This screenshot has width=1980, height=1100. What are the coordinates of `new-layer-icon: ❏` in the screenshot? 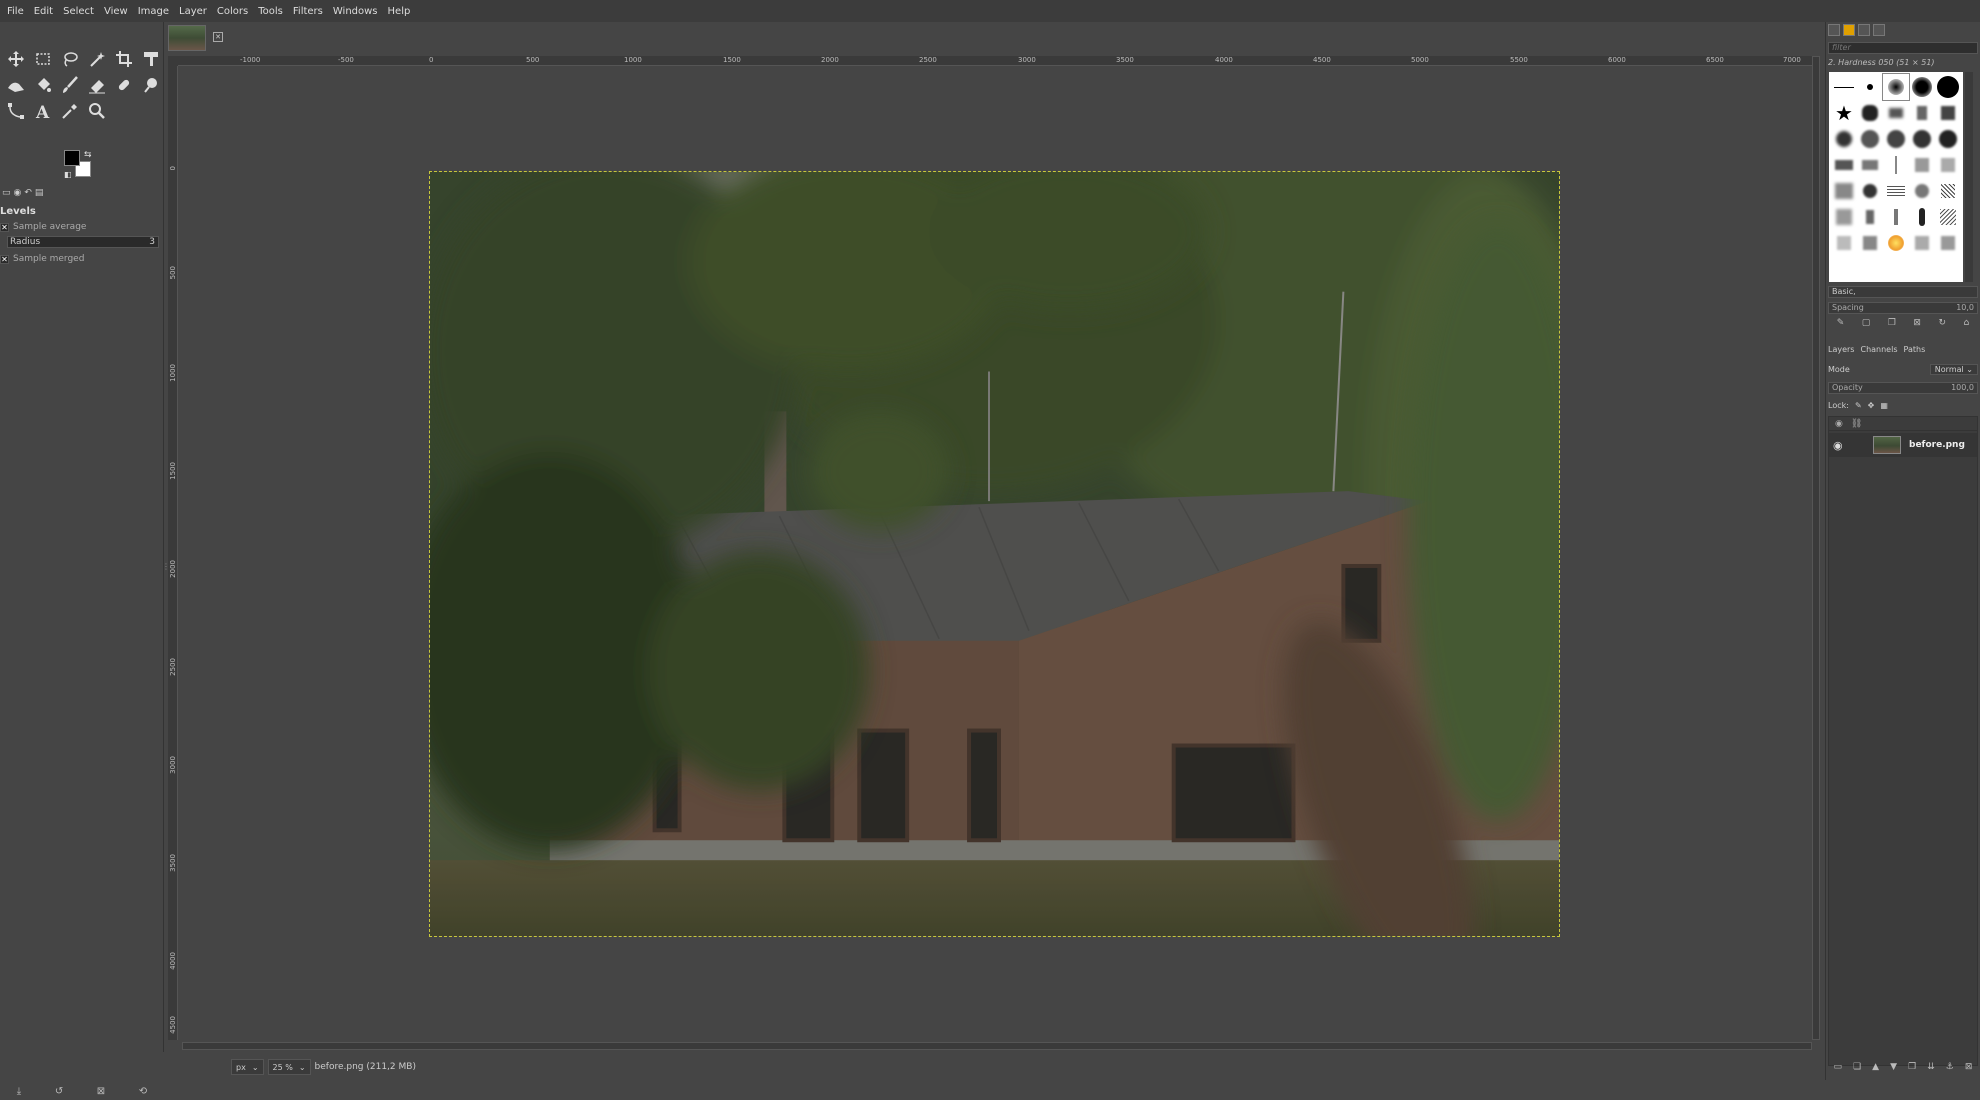 It's located at (1857, 1070).